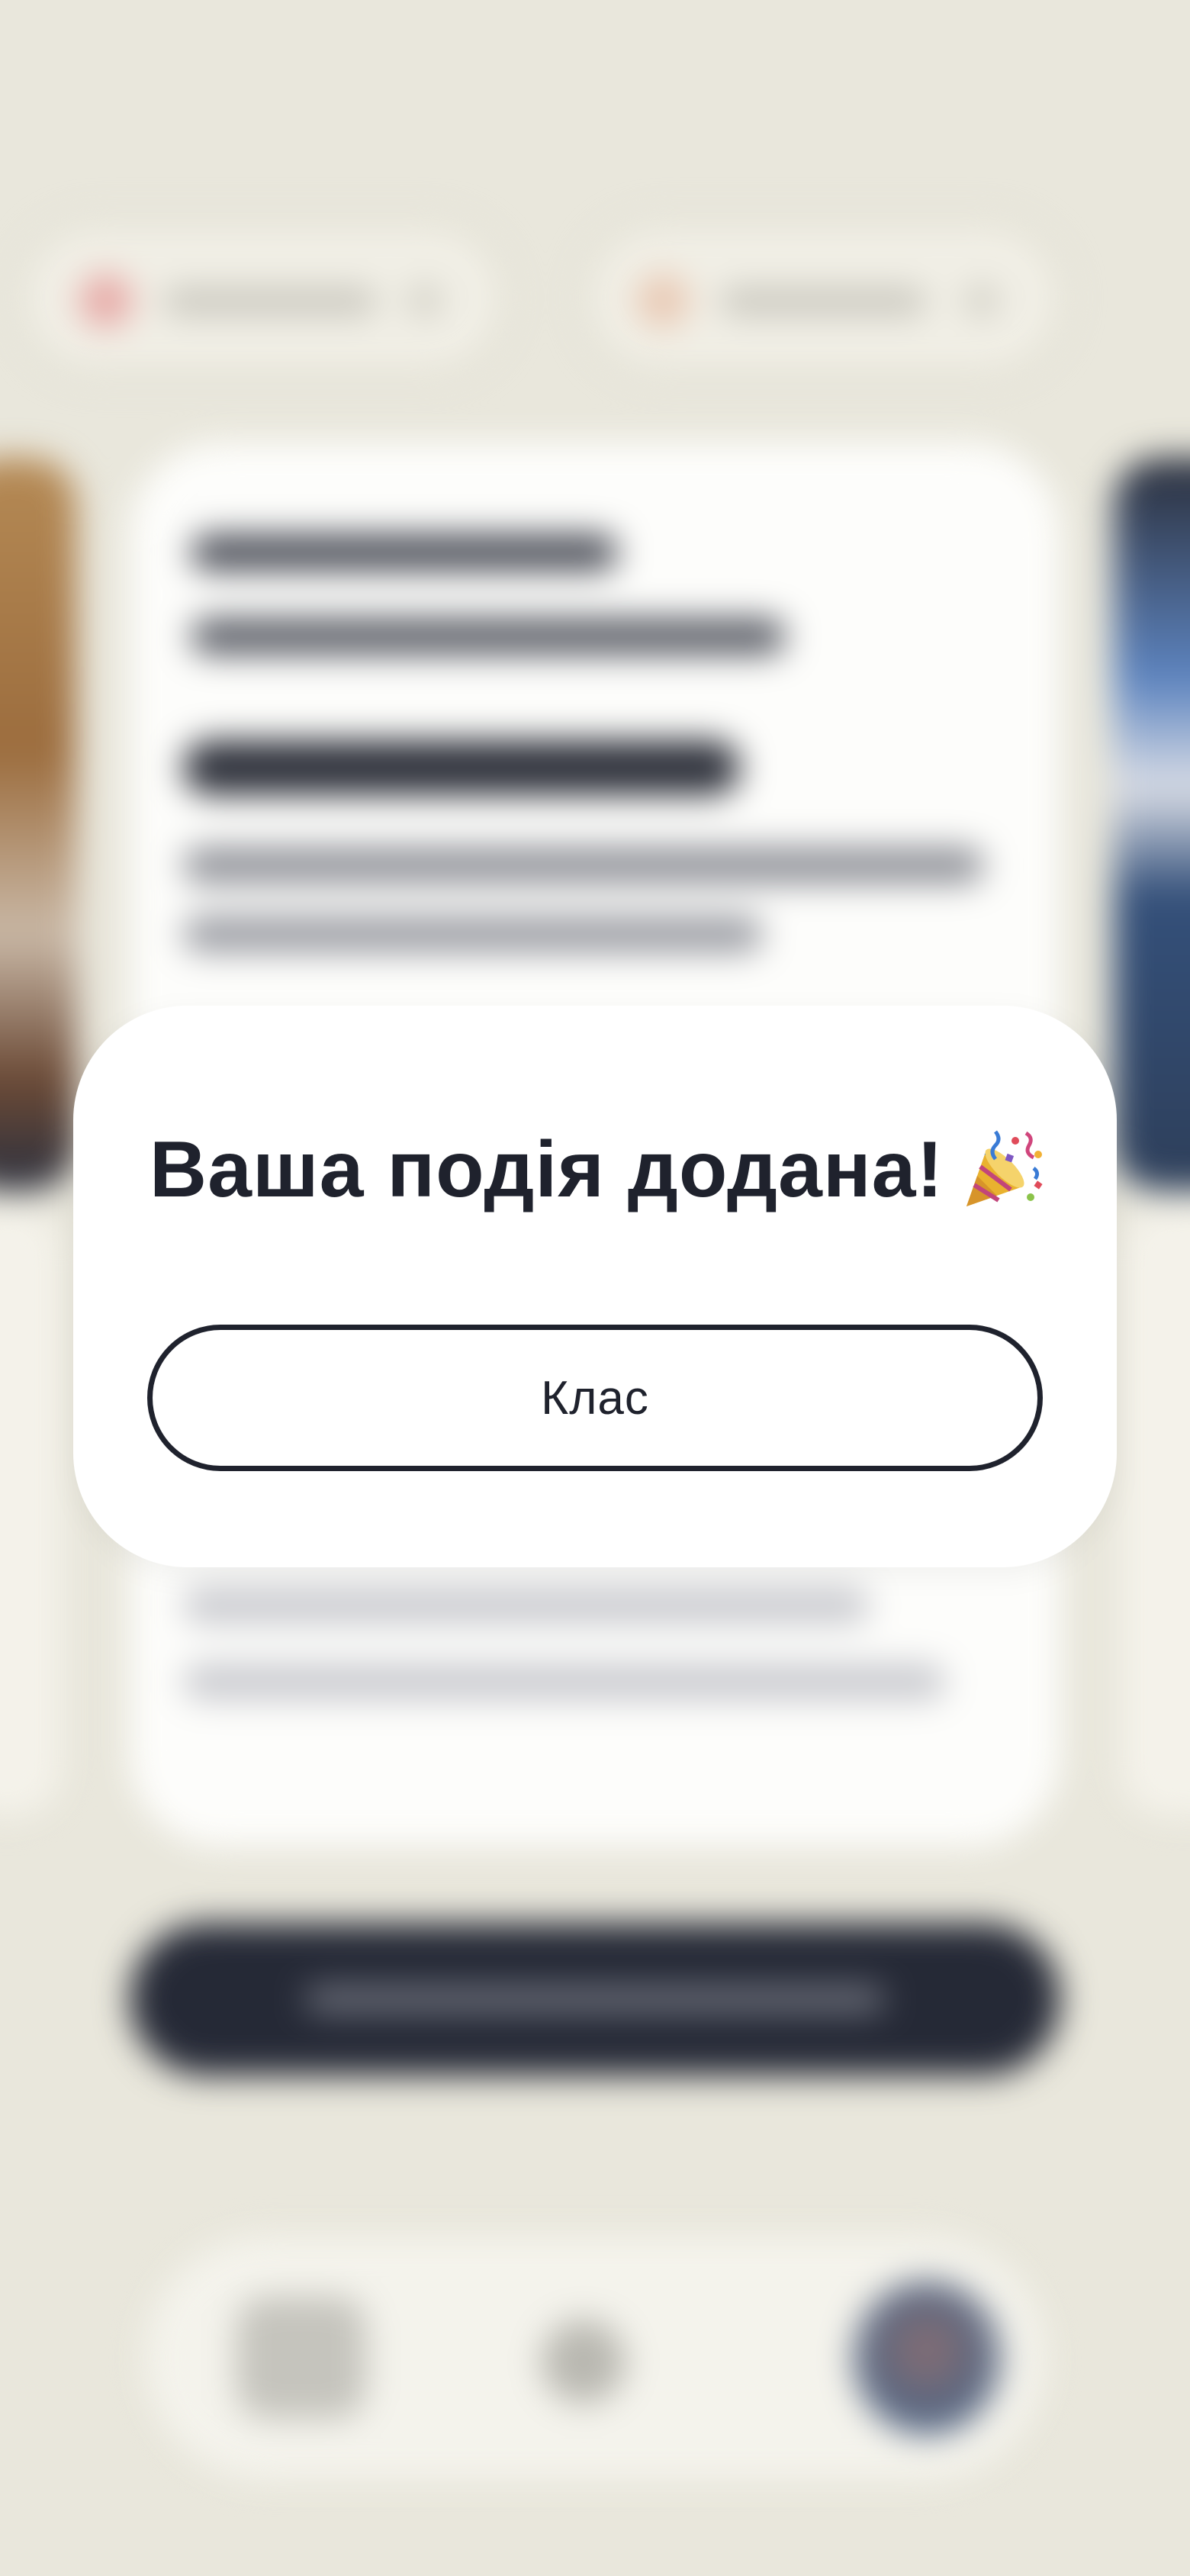 The height and width of the screenshot is (2576, 1190). Describe the element at coordinates (30, 1511) in the screenshot. I see `side-card-left` at that location.